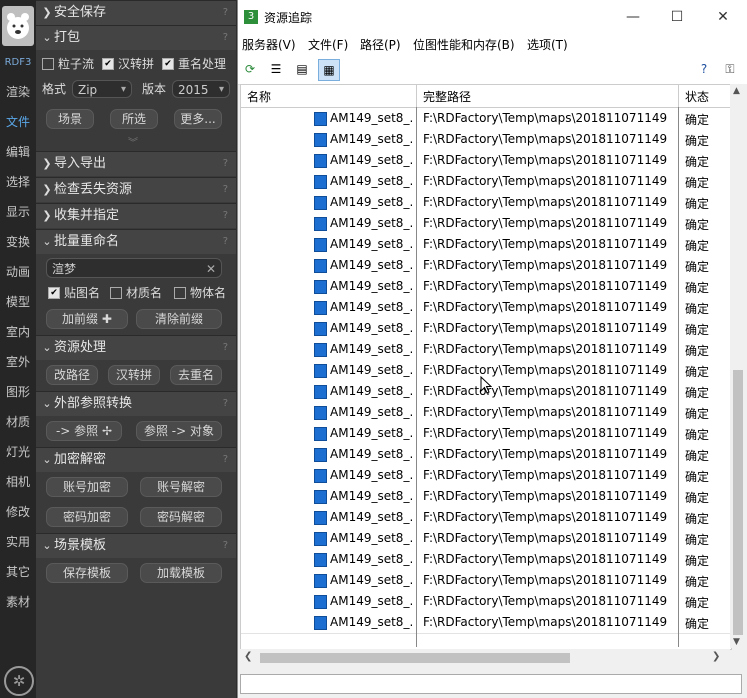 The image size is (747, 698). What do you see at coordinates (259, 96) in the screenshot?
I see `column-name: 名称` at bounding box center [259, 96].